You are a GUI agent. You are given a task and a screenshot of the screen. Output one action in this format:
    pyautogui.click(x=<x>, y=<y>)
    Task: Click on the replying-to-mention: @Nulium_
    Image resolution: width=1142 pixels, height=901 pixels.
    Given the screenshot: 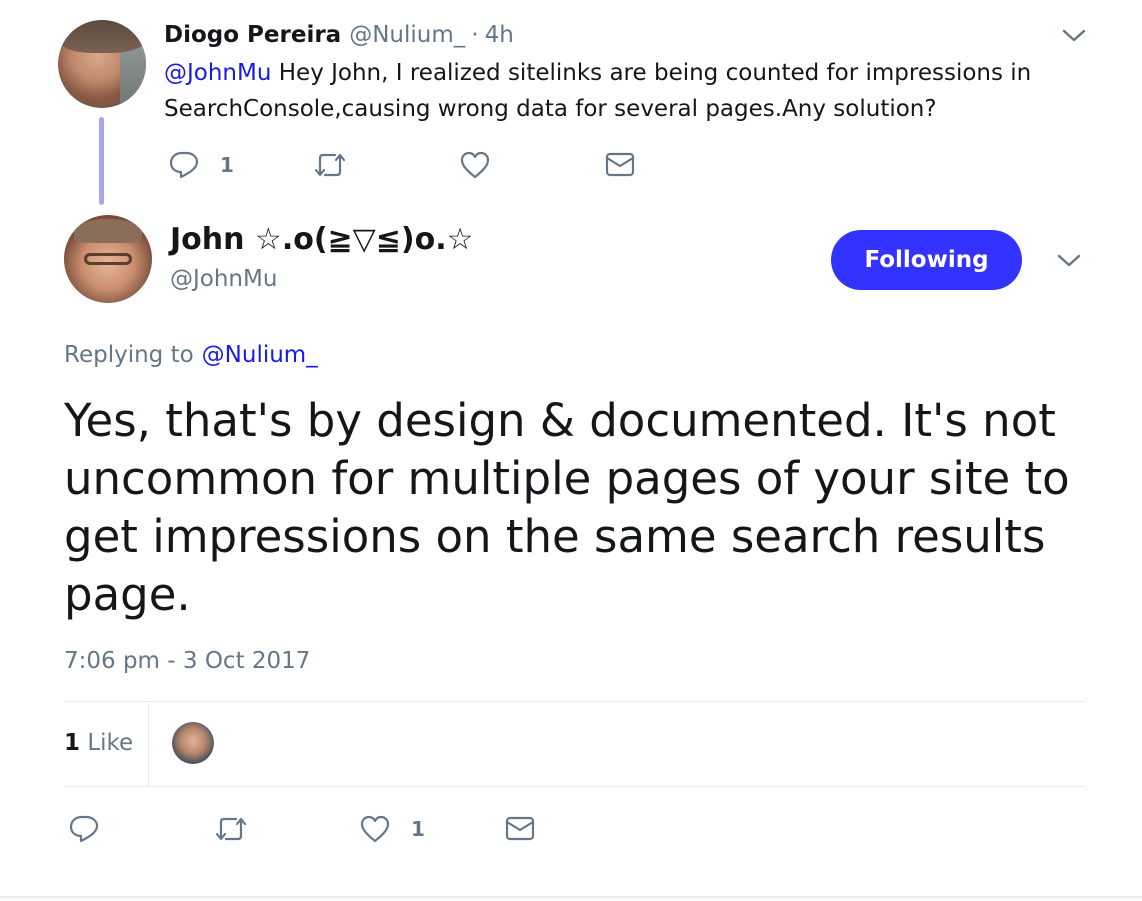 What is the action you would take?
    pyautogui.click(x=260, y=355)
    